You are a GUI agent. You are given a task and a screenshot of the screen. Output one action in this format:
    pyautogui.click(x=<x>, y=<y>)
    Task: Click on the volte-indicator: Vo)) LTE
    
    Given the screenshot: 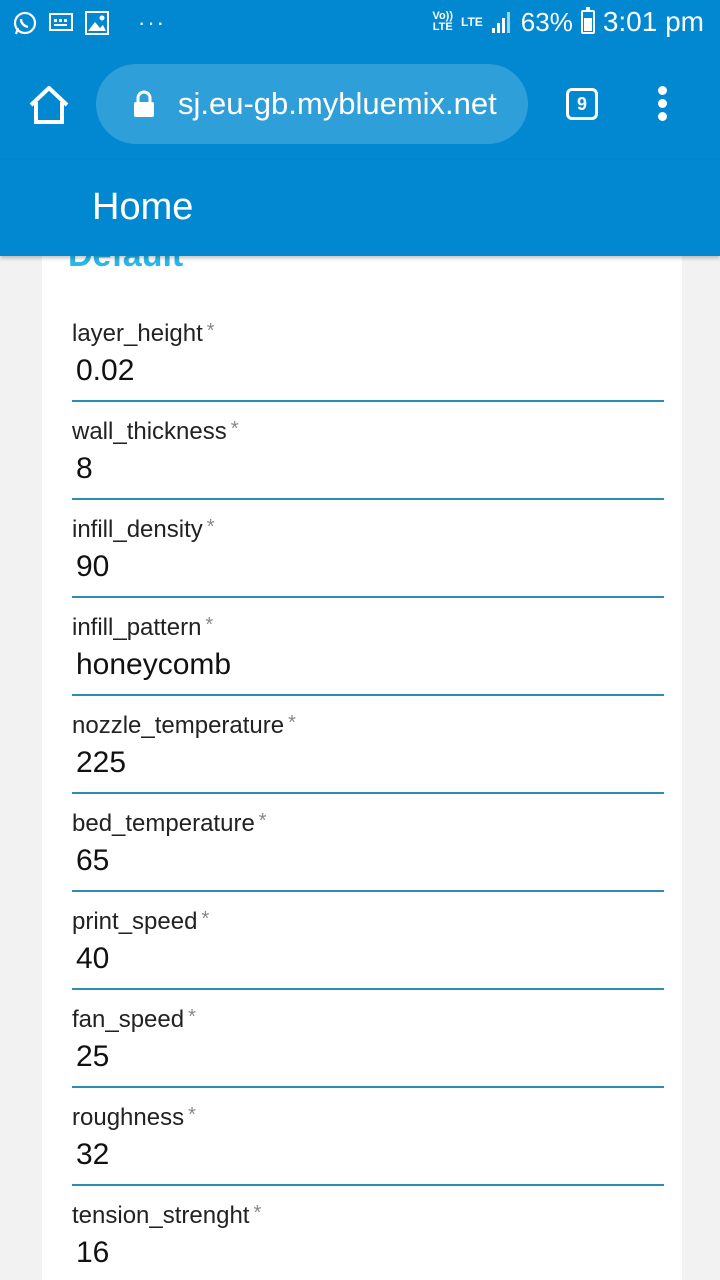 What is the action you would take?
    pyautogui.click(x=442, y=21)
    